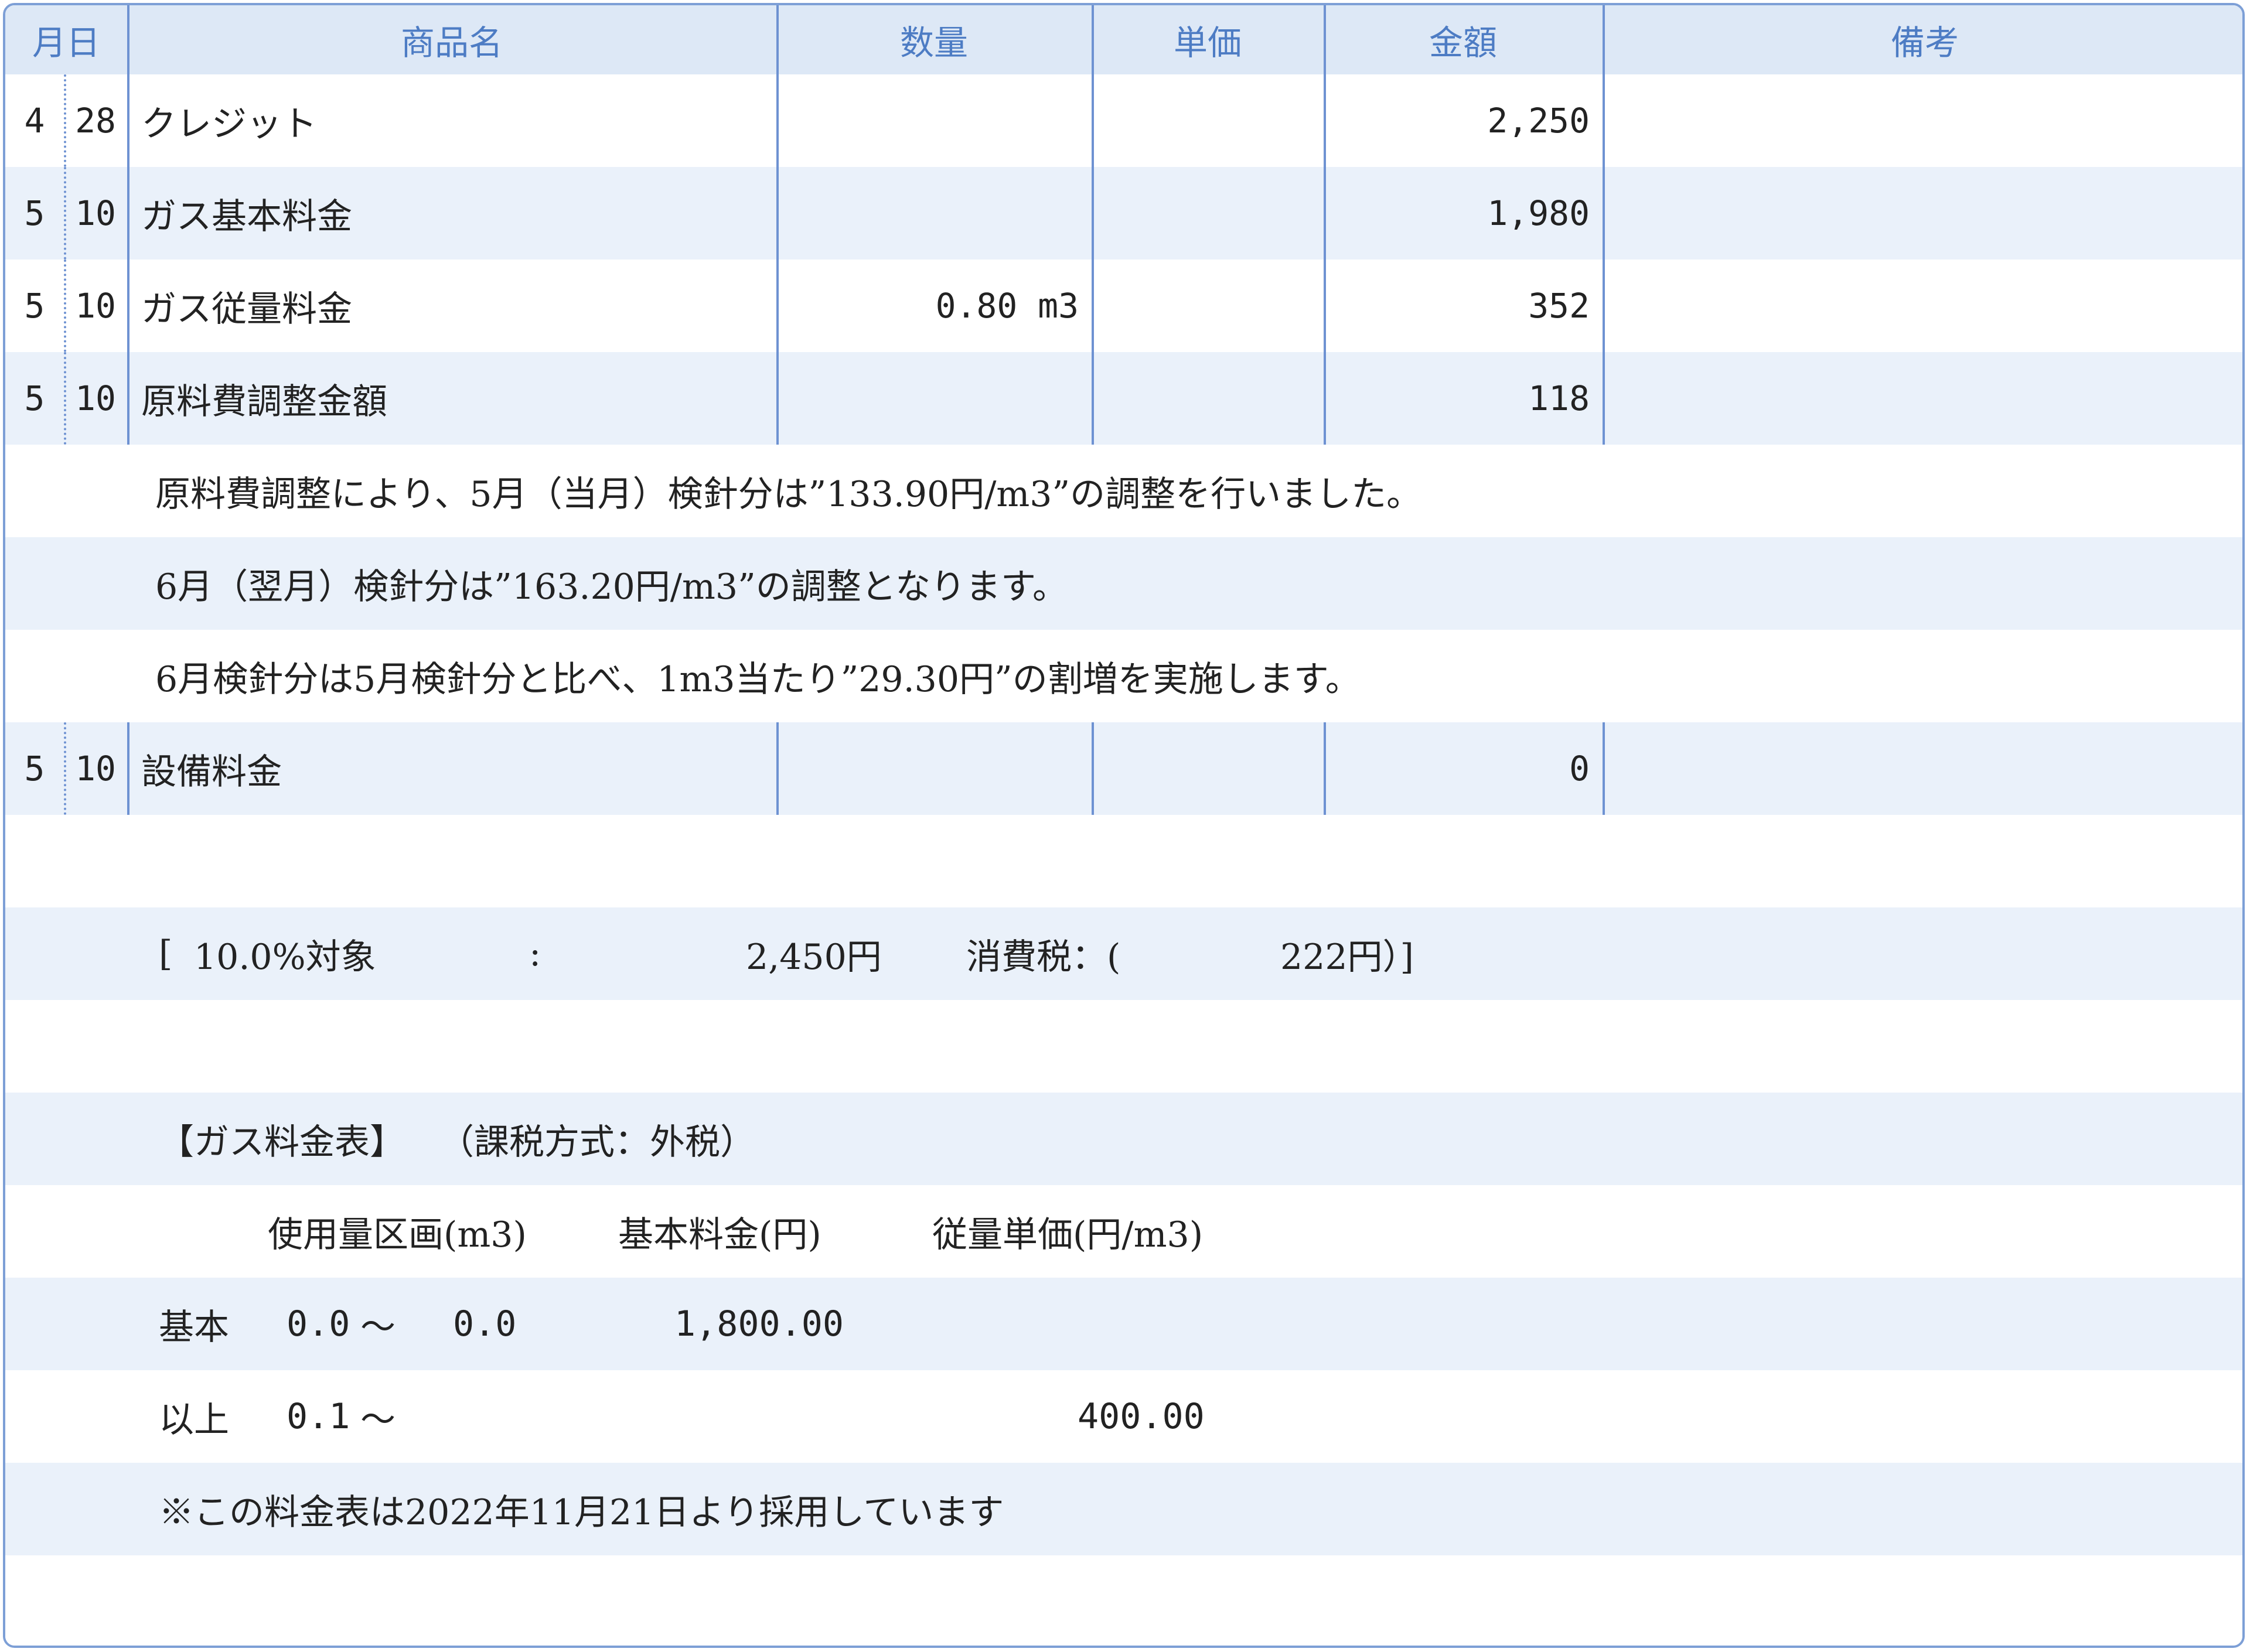 This screenshot has height=1652, width=2250. Describe the element at coordinates (34, 121) in the screenshot. I see `row-month: 4` at that location.